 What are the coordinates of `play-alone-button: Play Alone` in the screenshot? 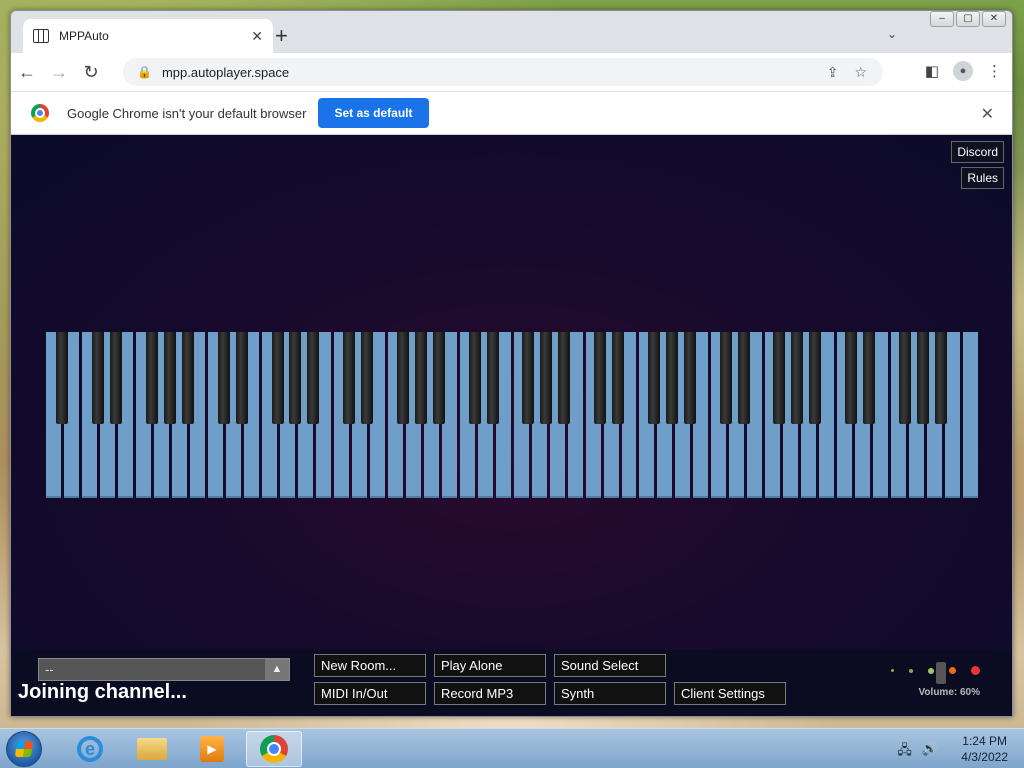 It's located at (490, 665).